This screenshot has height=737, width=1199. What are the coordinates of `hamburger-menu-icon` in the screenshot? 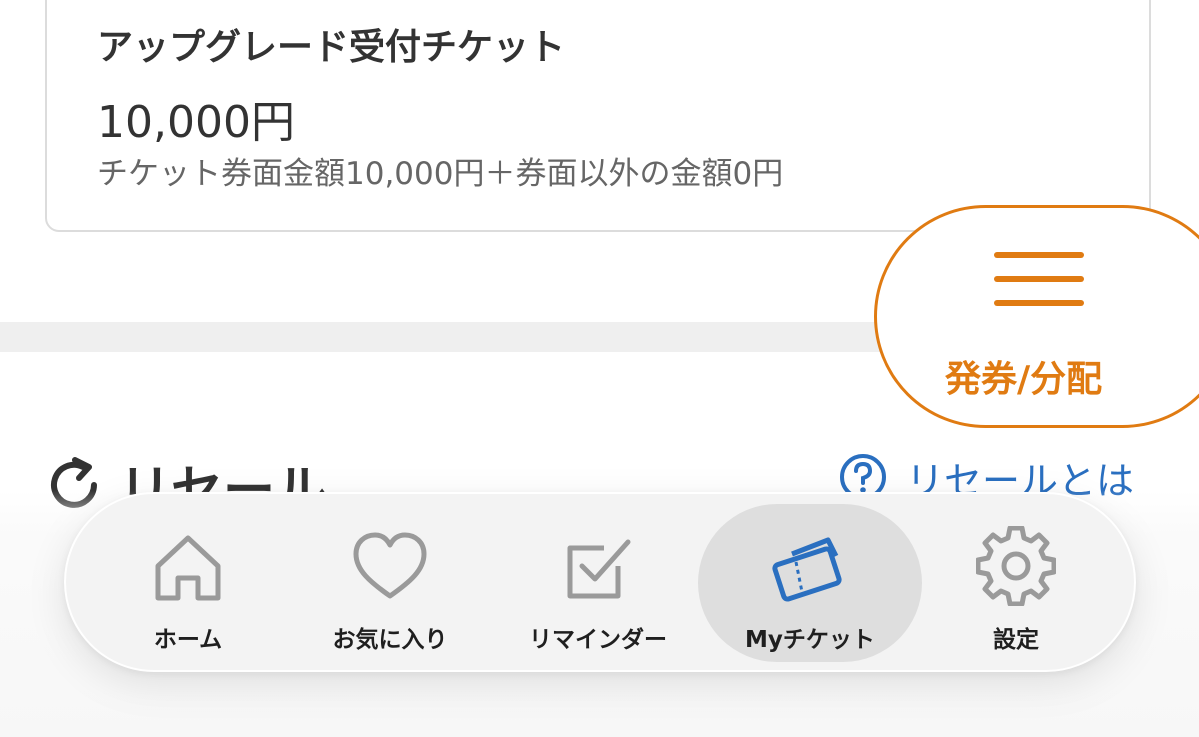 It's located at (1039, 279).